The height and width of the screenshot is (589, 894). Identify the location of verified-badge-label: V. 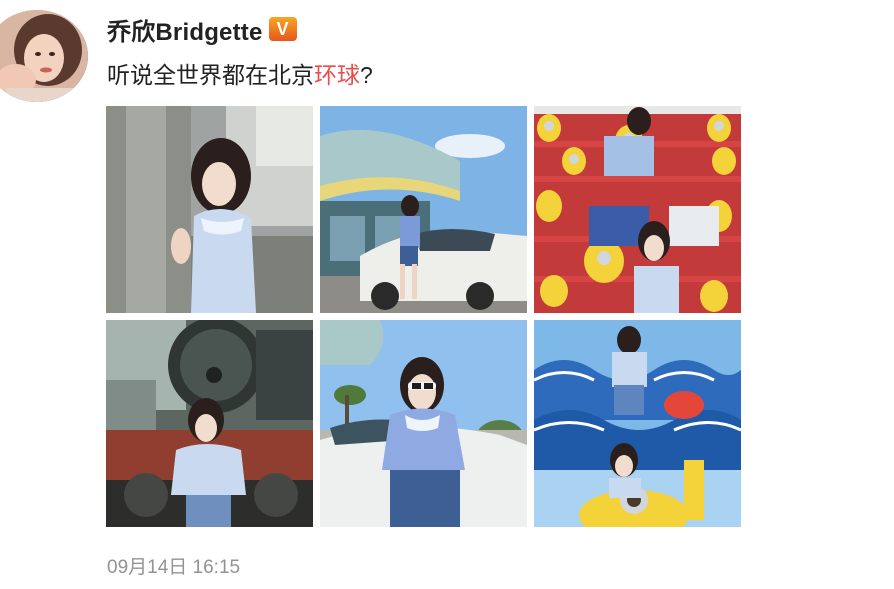
(282, 29).